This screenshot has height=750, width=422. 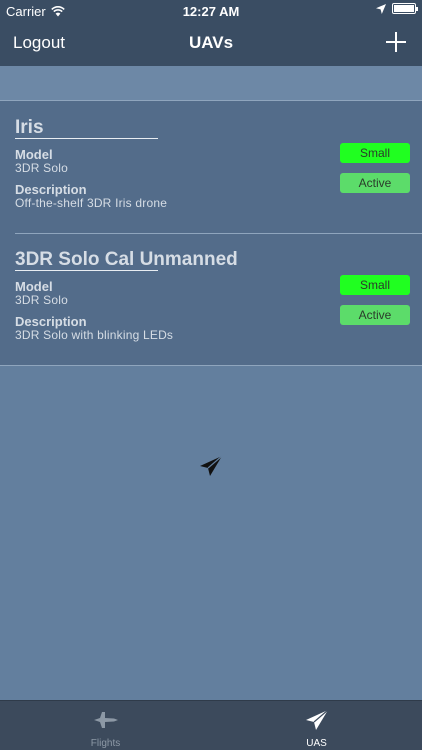 I want to click on page-title: UAVs, so click(x=211, y=42).